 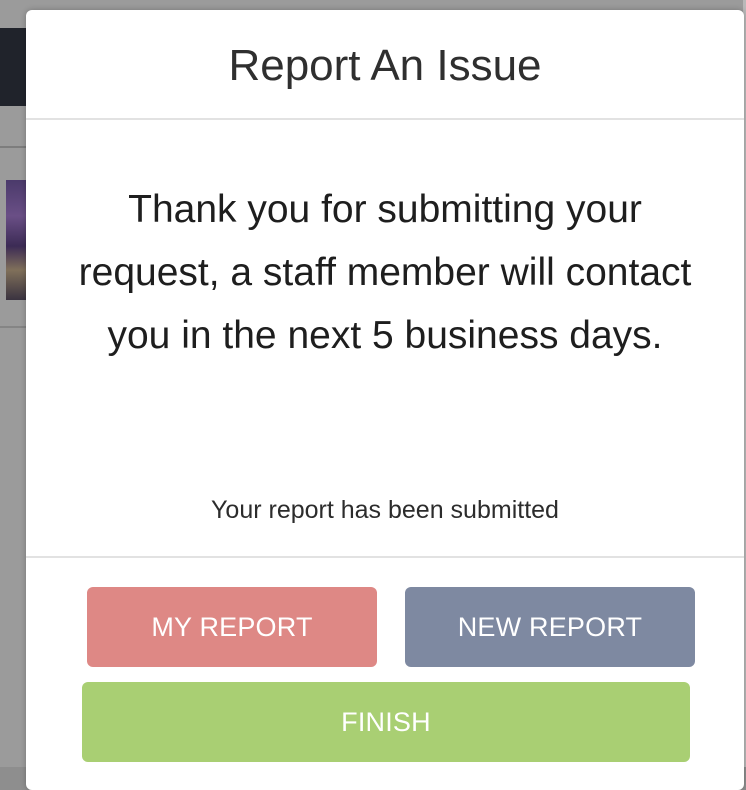 What do you see at coordinates (550, 627) in the screenshot?
I see `new-report-button: NEW REPORT` at bounding box center [550, 627].